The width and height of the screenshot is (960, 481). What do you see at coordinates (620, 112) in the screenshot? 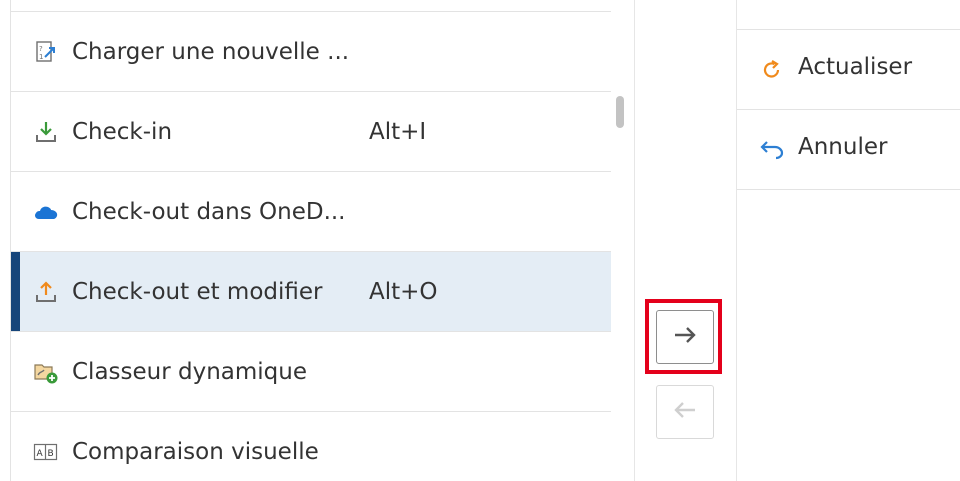
I see `scrollbar-thumb` at bounding box center [620, 112].